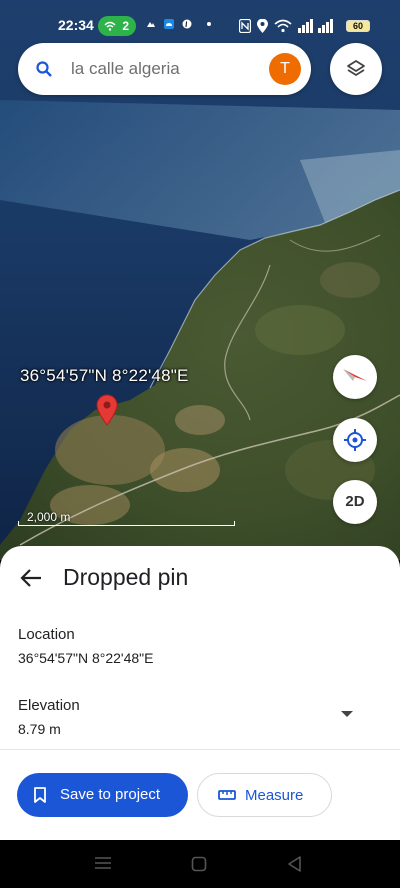 The height and width of the screenshot is (888, 400). I want to click on signal-icon, so click(315, 26).